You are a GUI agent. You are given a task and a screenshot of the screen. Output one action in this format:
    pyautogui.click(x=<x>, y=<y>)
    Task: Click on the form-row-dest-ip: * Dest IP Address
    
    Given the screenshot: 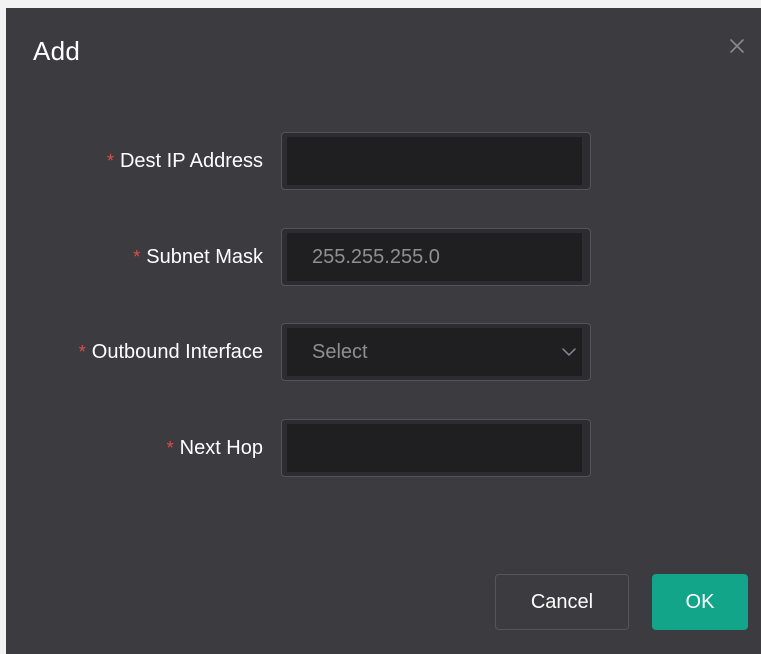 What is the action you would take?
    pyautogui.click(x=383, y=161)
    